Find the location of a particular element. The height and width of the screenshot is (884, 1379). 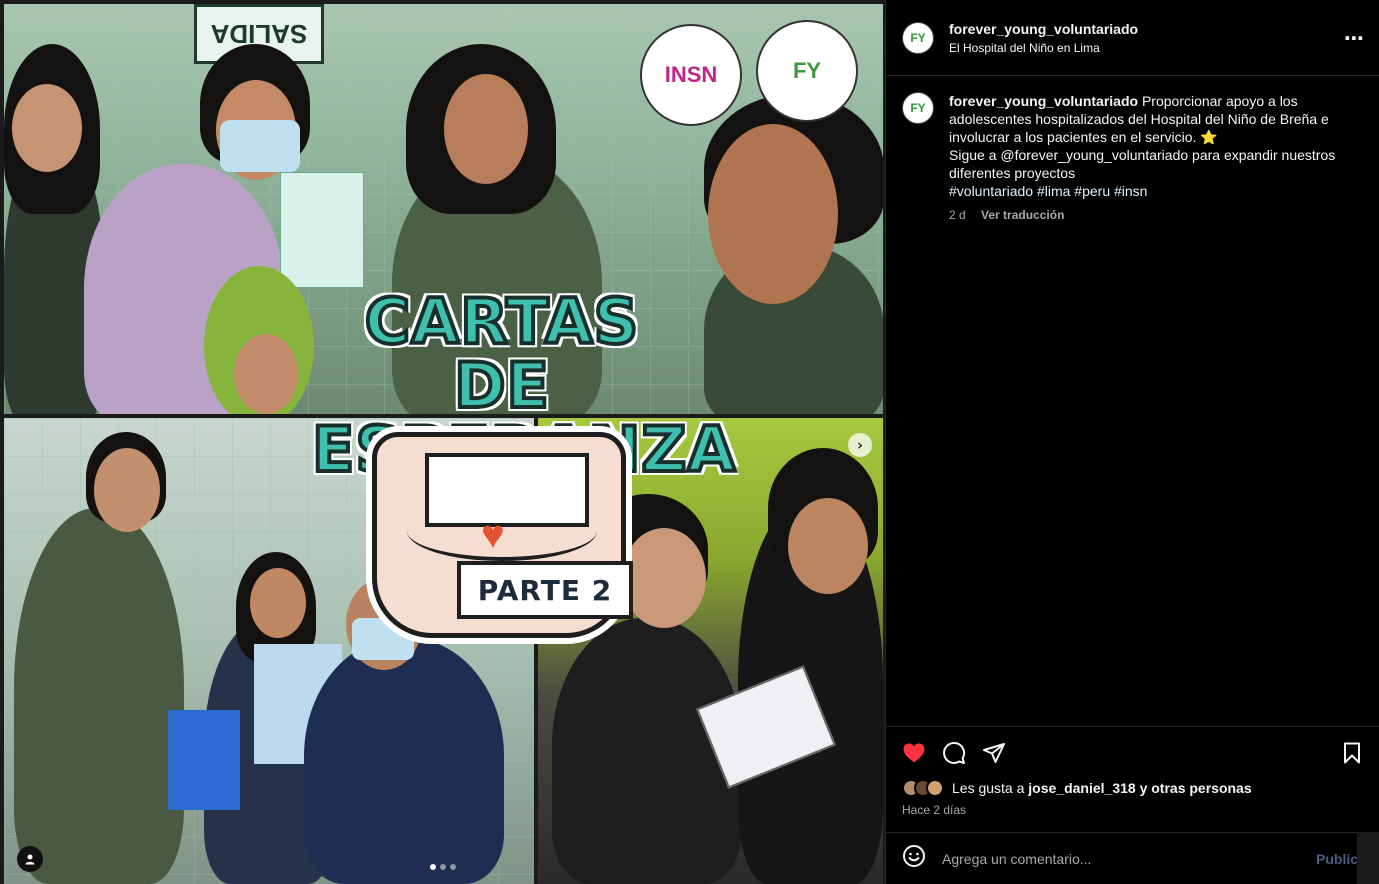

heart-icon is located at coordinates (914, 753).